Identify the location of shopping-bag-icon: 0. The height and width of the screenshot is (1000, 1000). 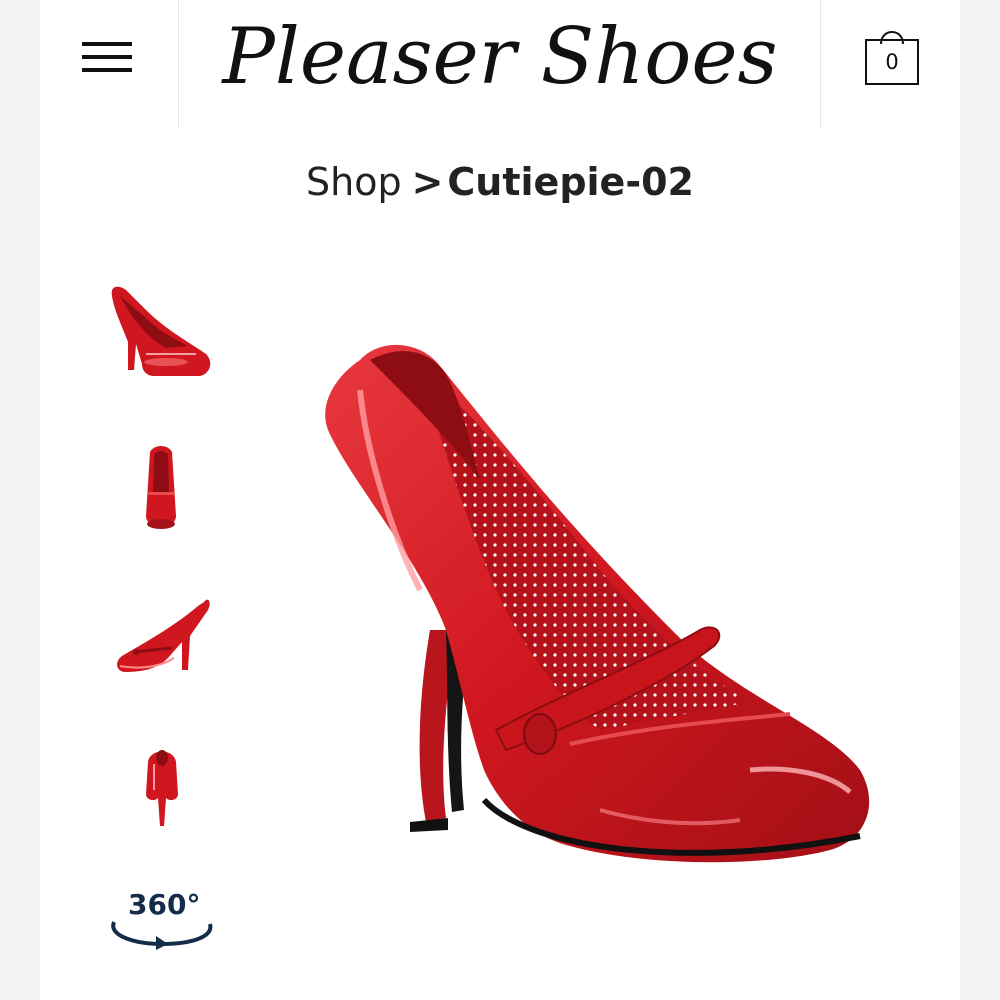
(892, 55).